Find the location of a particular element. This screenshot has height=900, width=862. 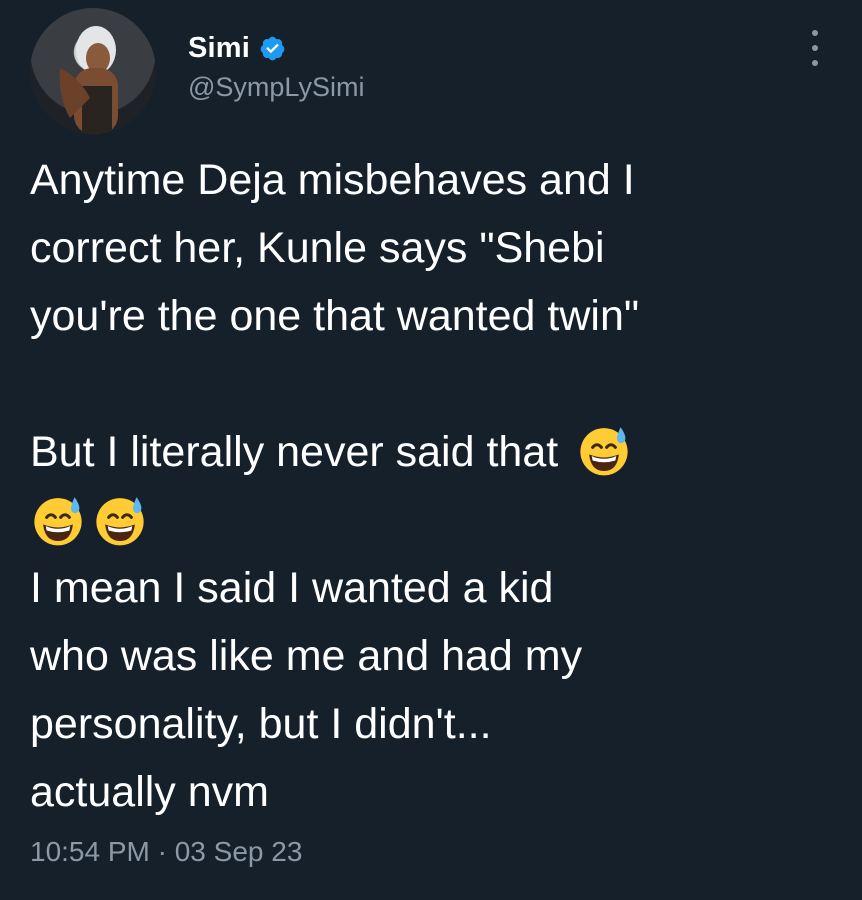

tweet-line: you're the one that wanted twin" is located at coordinates (335, 316).